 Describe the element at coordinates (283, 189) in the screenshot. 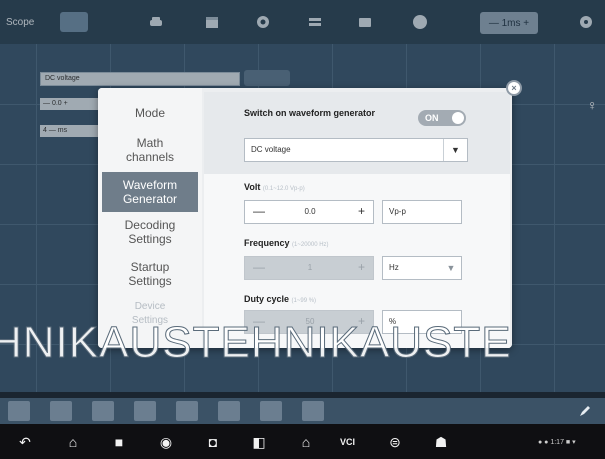

I see `volt-hint: (0.1~12.0 Vp-p)` at that location.